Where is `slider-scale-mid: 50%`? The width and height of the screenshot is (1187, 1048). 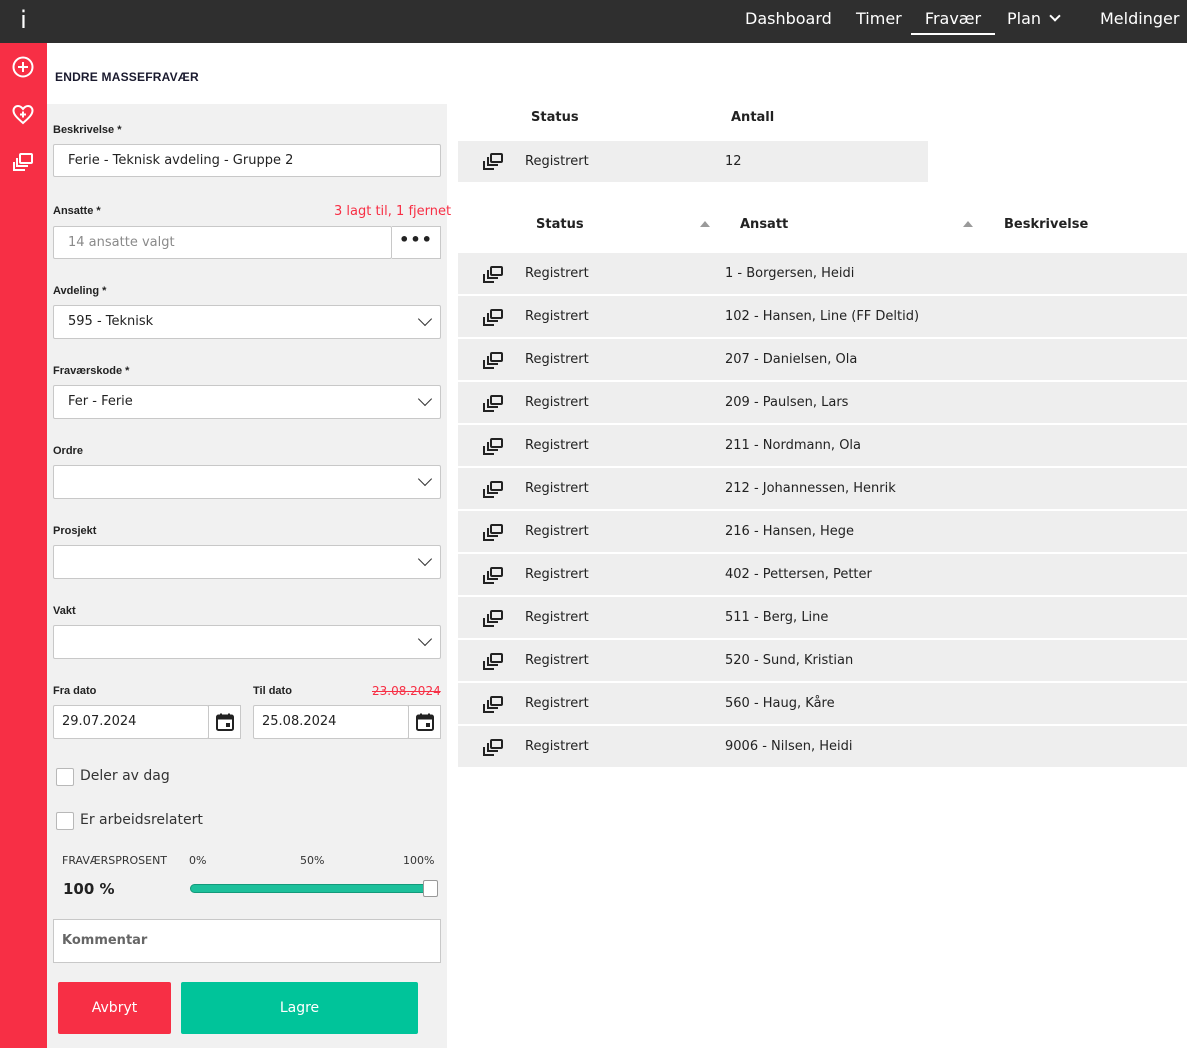 slider-scale-mid: 50% is located at coordinates (312, 860).